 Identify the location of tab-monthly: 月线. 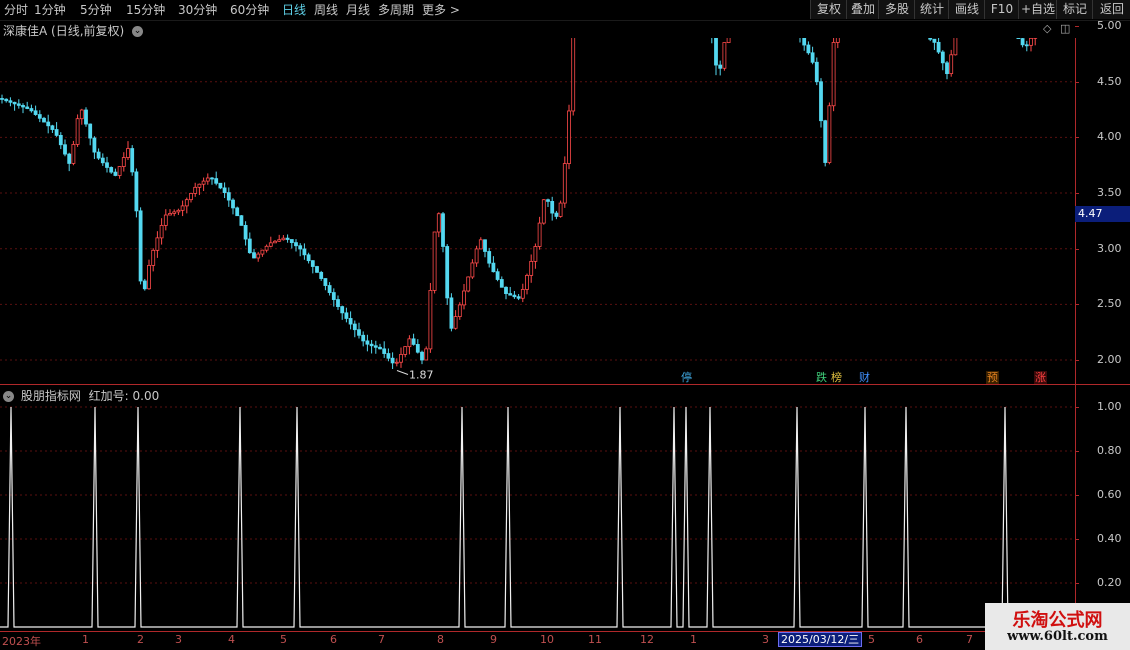
(358, 10).